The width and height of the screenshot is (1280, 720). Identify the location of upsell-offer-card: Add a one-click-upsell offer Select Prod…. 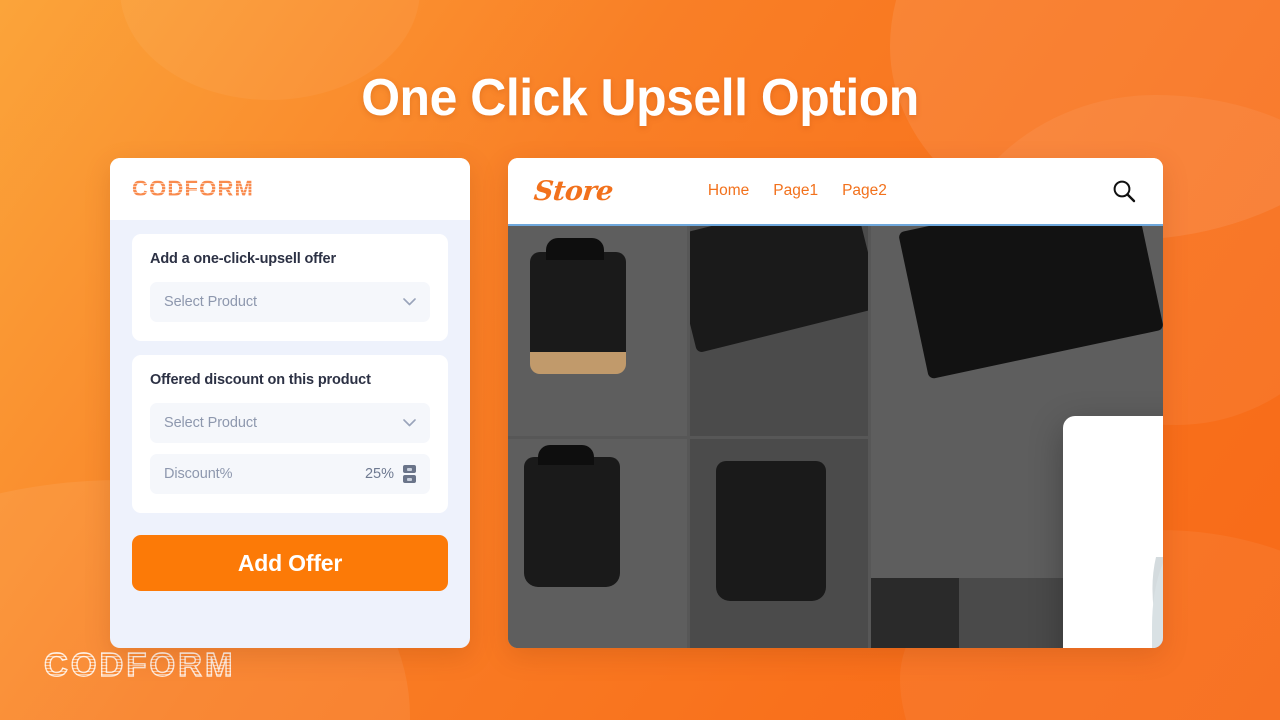
(290, 287).